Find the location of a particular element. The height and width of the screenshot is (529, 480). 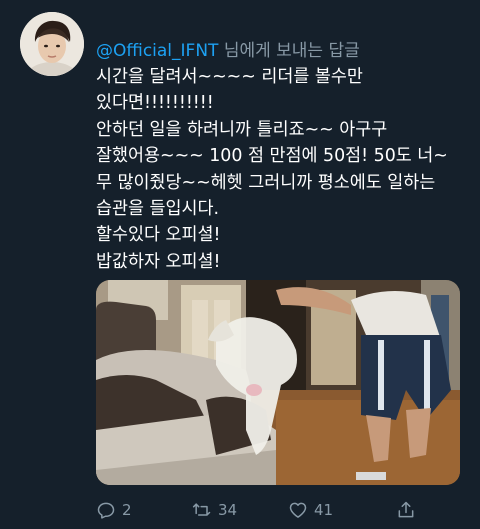

retweet-button: 34 is located at coordinates (214, 510).